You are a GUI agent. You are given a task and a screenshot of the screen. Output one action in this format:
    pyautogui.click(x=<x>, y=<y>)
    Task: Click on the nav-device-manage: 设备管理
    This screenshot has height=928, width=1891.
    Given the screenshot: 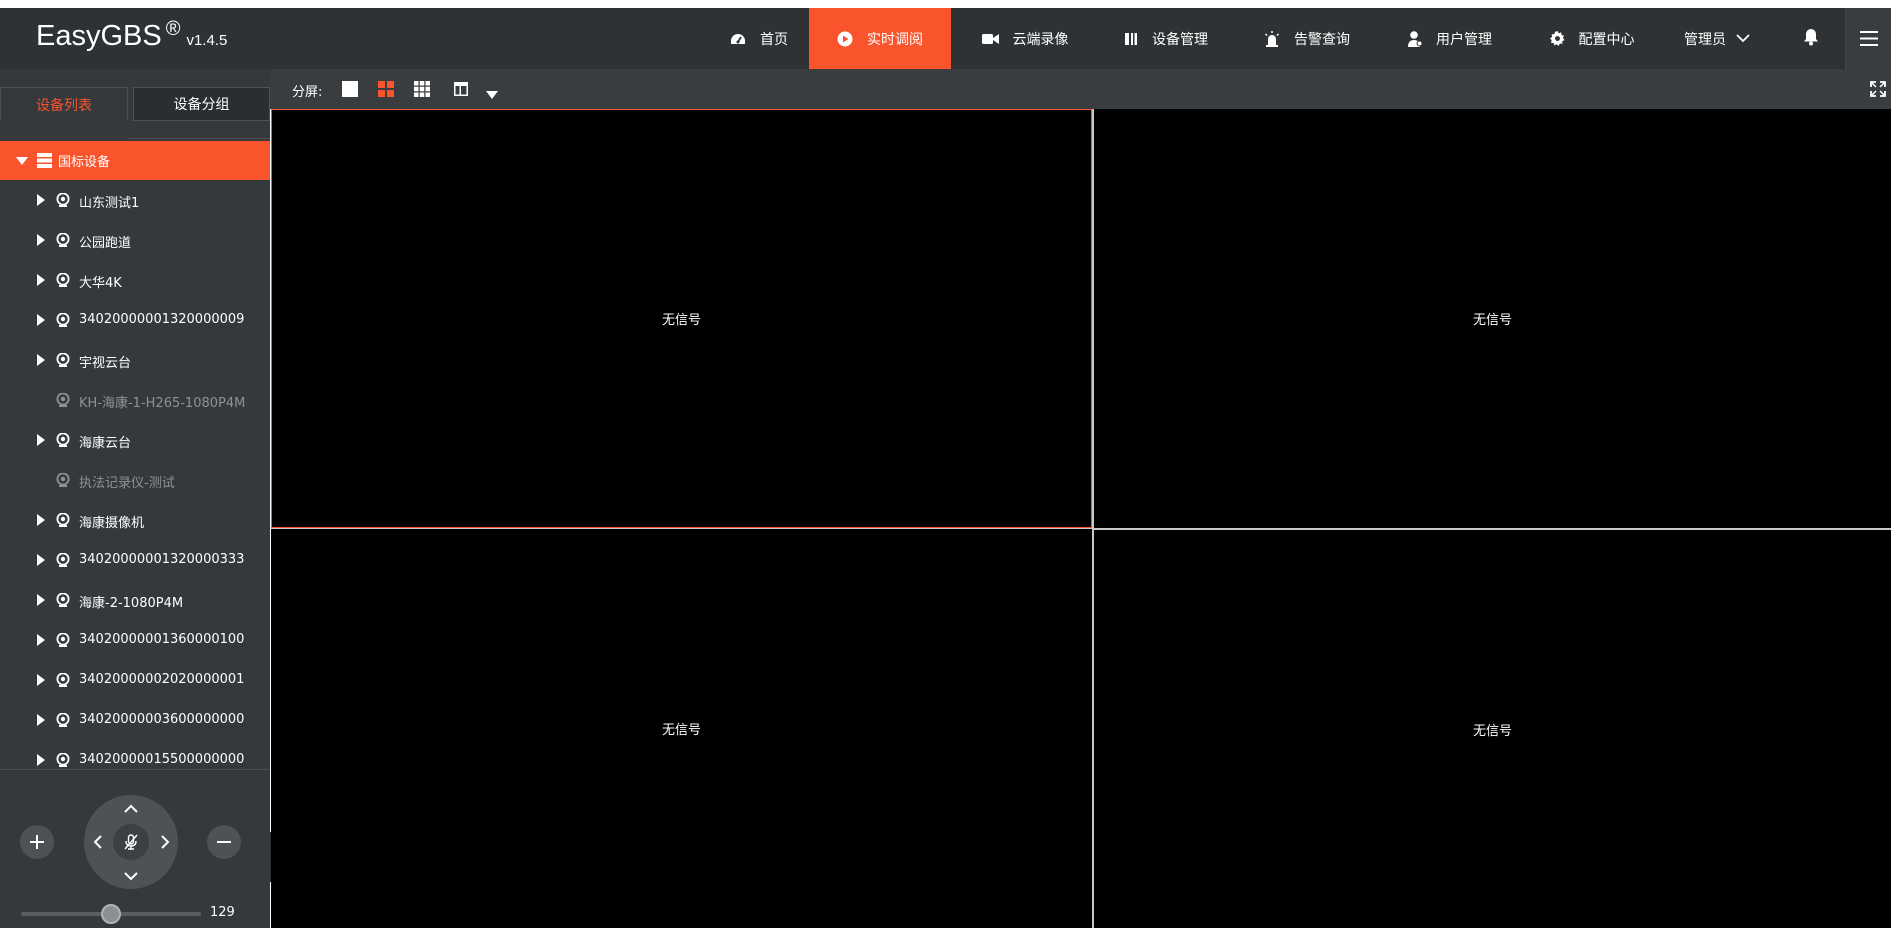 What is the action you would take?
    pyautogui.click(x=1166, y=38)
    